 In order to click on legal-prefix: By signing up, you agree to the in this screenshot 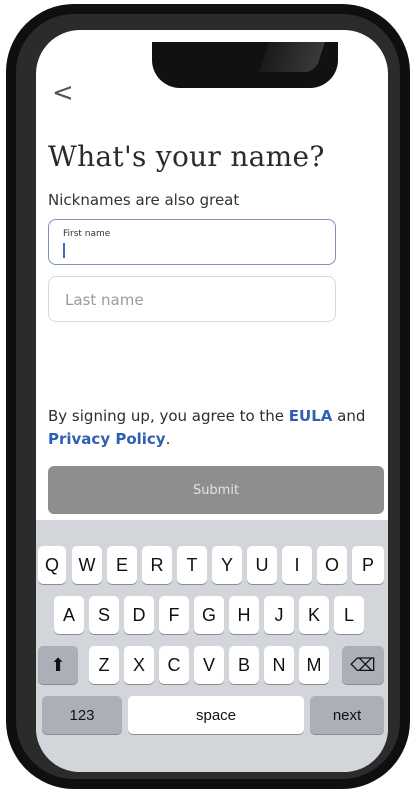, I will do `click(168, 416)`.